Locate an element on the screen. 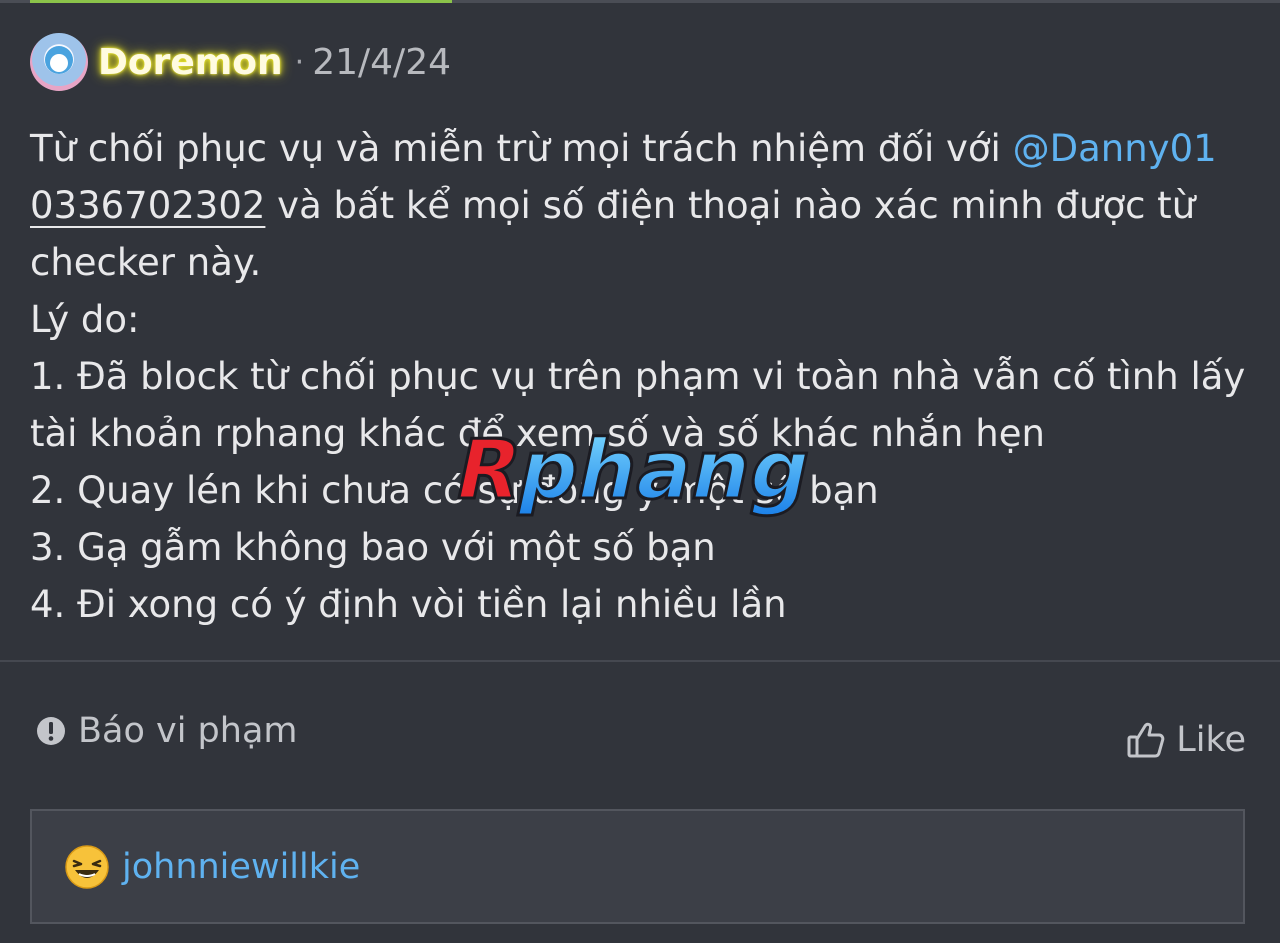  avatar is located at coordinates (59, 62).